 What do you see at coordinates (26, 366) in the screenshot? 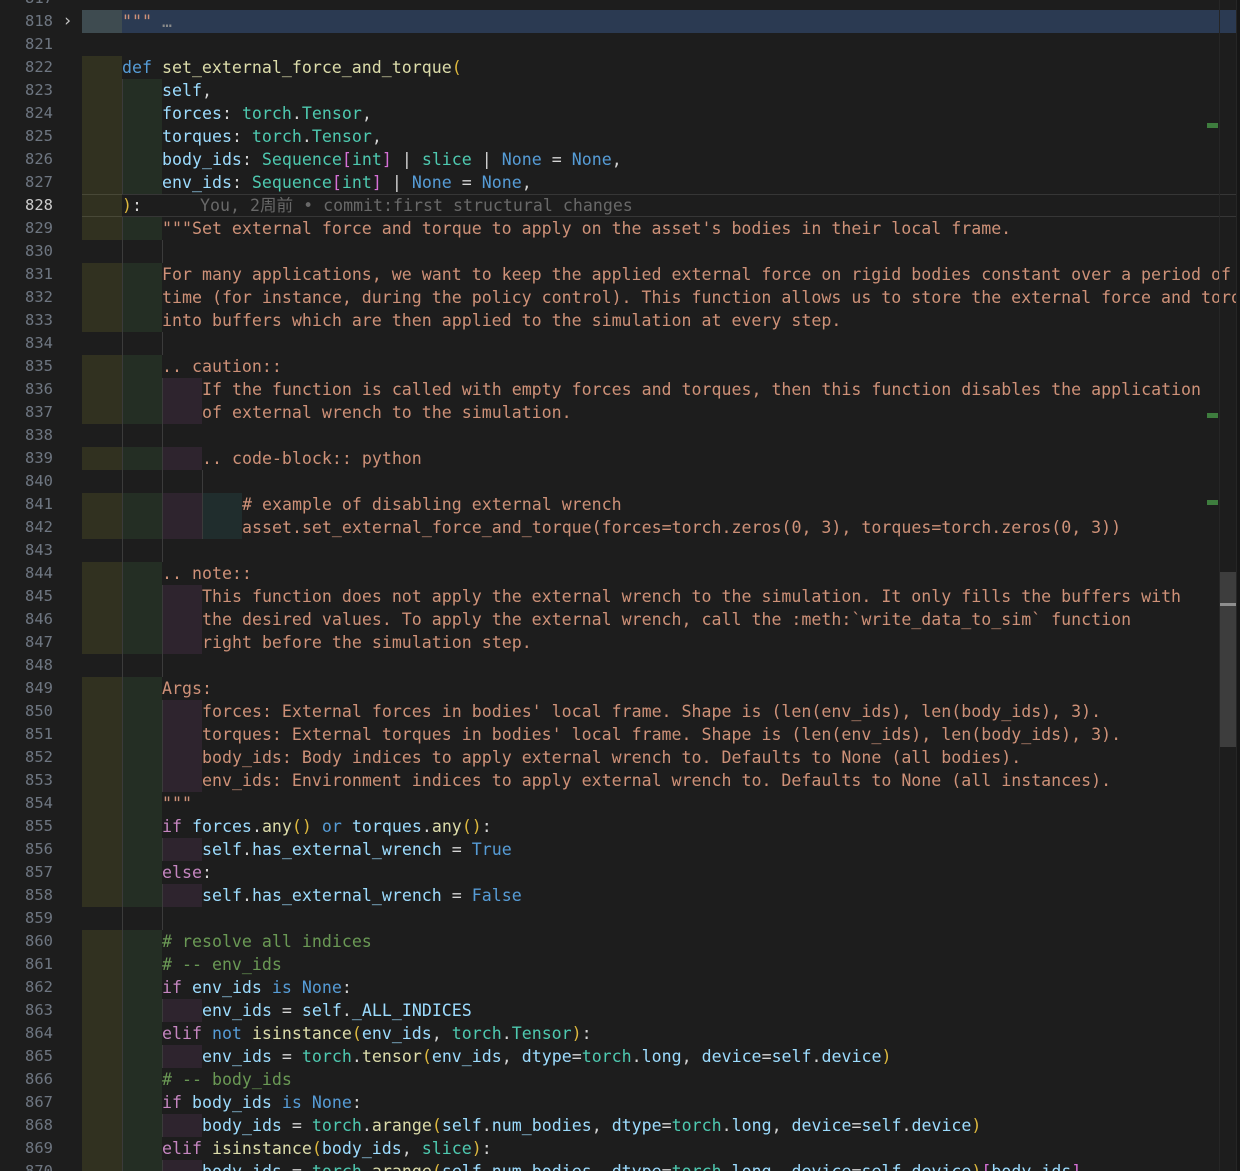
I see `line-number: 835` at bounding box center [26, 366].